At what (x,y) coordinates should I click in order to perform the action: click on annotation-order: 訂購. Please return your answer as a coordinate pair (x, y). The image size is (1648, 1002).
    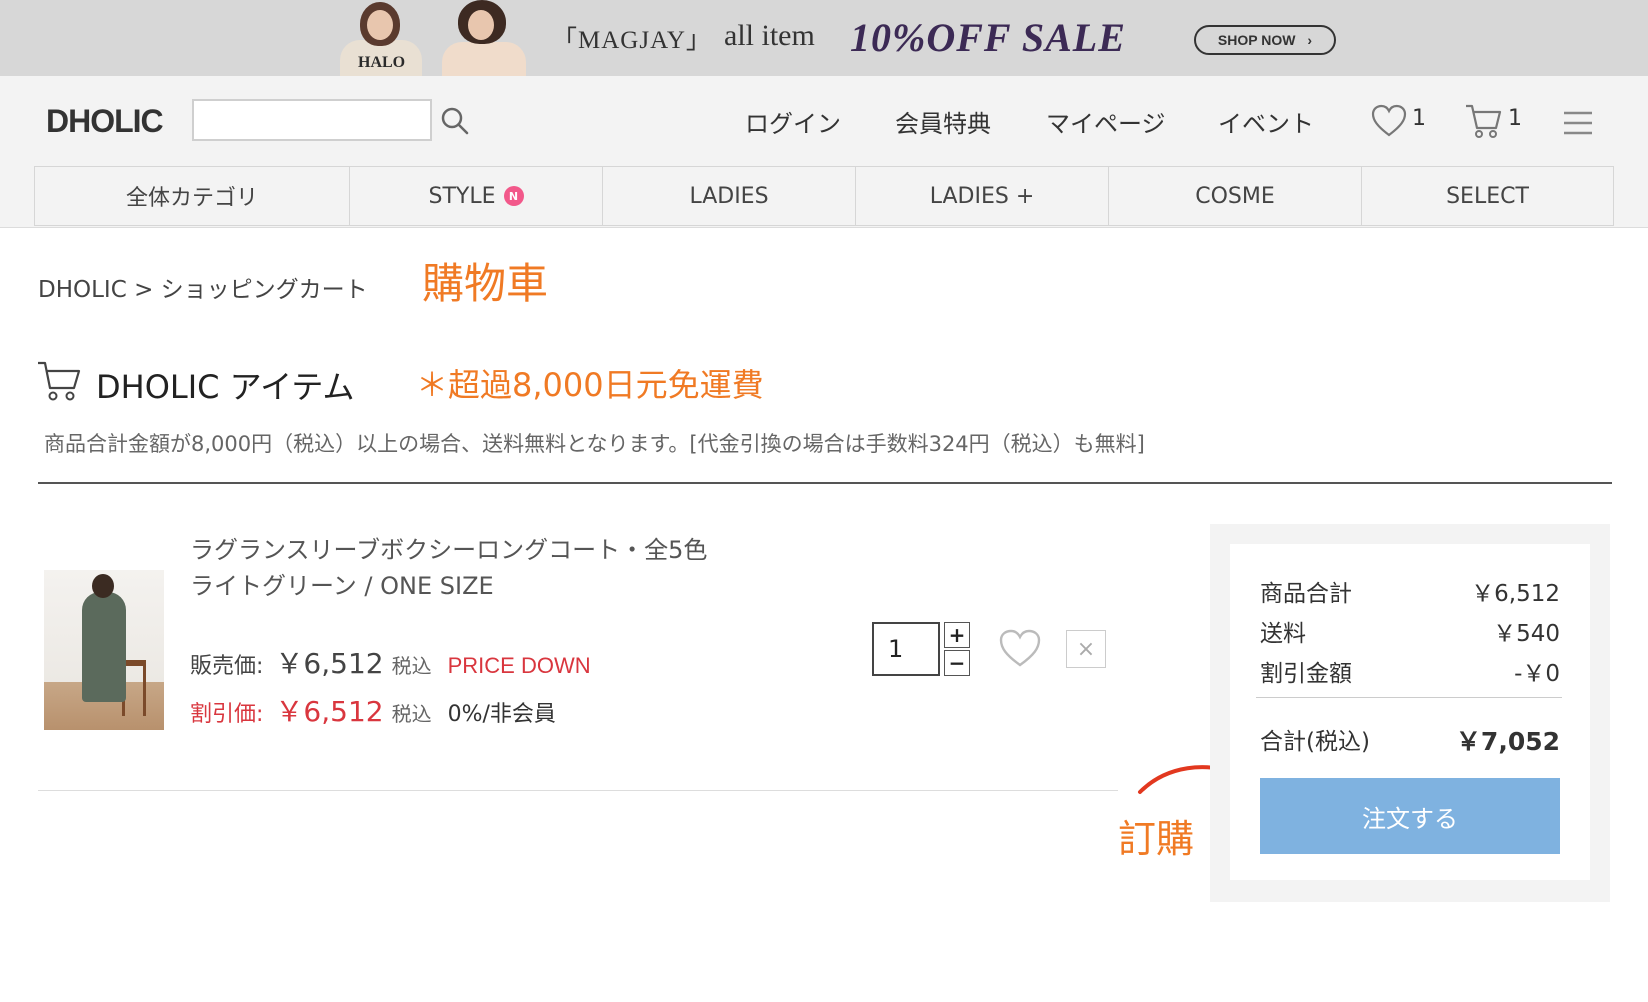
    Looking at the image, I should click on (1156, 839).